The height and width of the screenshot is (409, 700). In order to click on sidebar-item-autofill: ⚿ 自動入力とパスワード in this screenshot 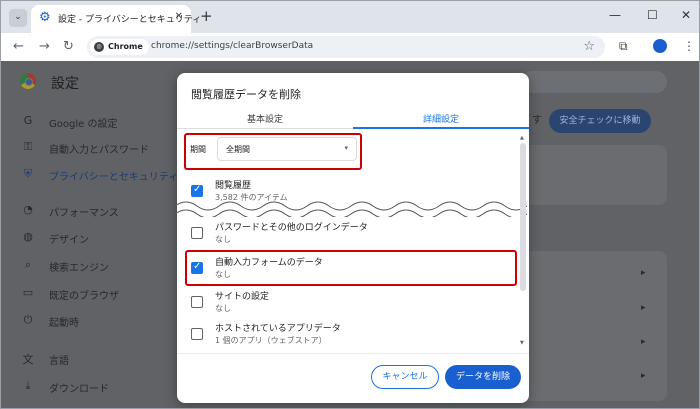, I will do `click(86, 148)`.